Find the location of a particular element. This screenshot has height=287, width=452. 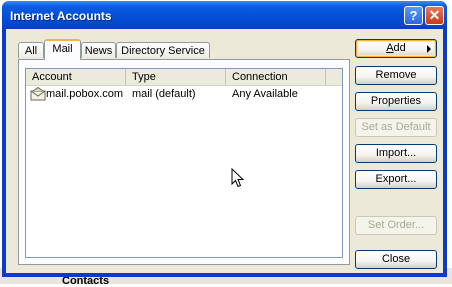

add-button: Add is located at coordinates (396, 48).